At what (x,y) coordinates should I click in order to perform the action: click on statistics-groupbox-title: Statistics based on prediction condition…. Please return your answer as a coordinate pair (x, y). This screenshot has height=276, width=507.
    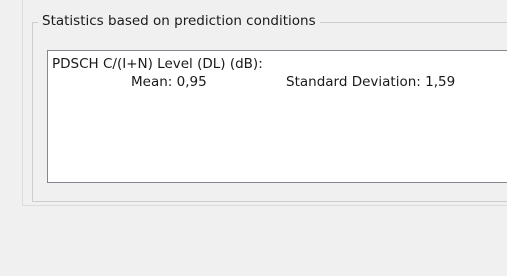
    Looking at the image, I should click on (179, 21).